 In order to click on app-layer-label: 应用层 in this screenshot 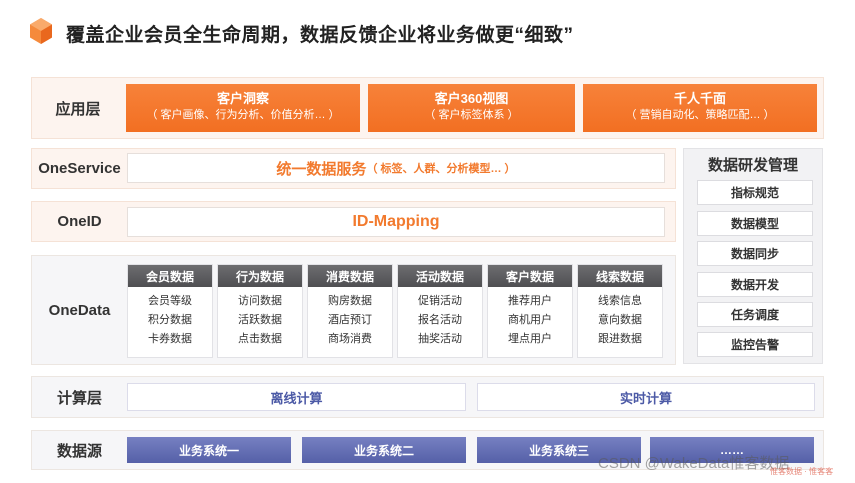, I will do `click(78, 109)`.